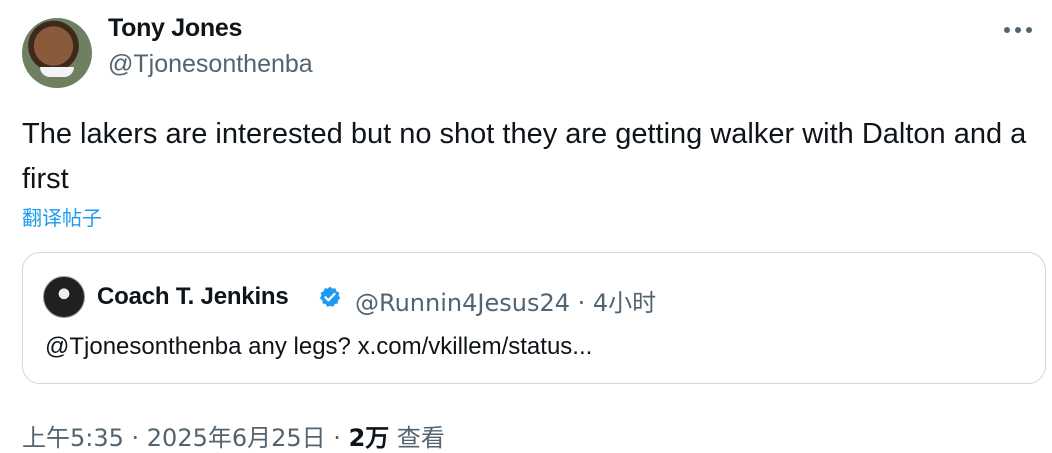 The height and width of the screenshot is (453, 1052). I want to click on more-options-icon, so click(1018, 30).